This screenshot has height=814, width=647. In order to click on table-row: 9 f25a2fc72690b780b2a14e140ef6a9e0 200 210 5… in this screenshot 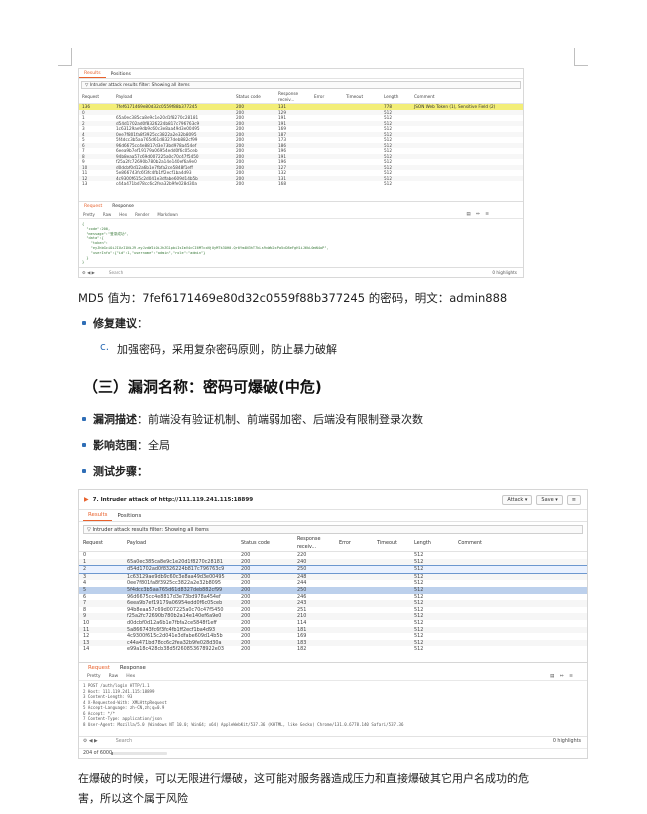, I will do `click(333, 616)`.